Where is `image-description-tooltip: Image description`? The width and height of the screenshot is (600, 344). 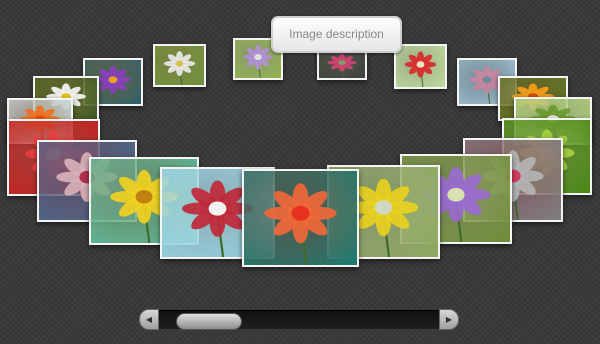 image-description-tooltip: Image description is located at coordinates (336, 34).